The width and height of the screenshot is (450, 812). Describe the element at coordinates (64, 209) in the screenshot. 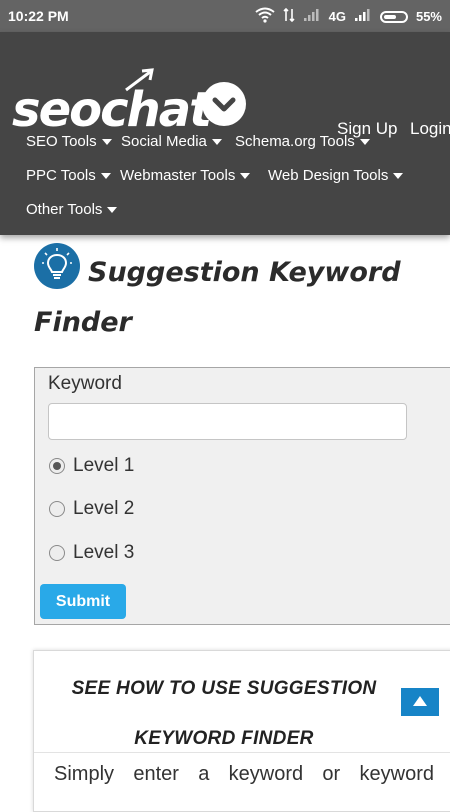

I see `nav-label: Other Tools` at that location.